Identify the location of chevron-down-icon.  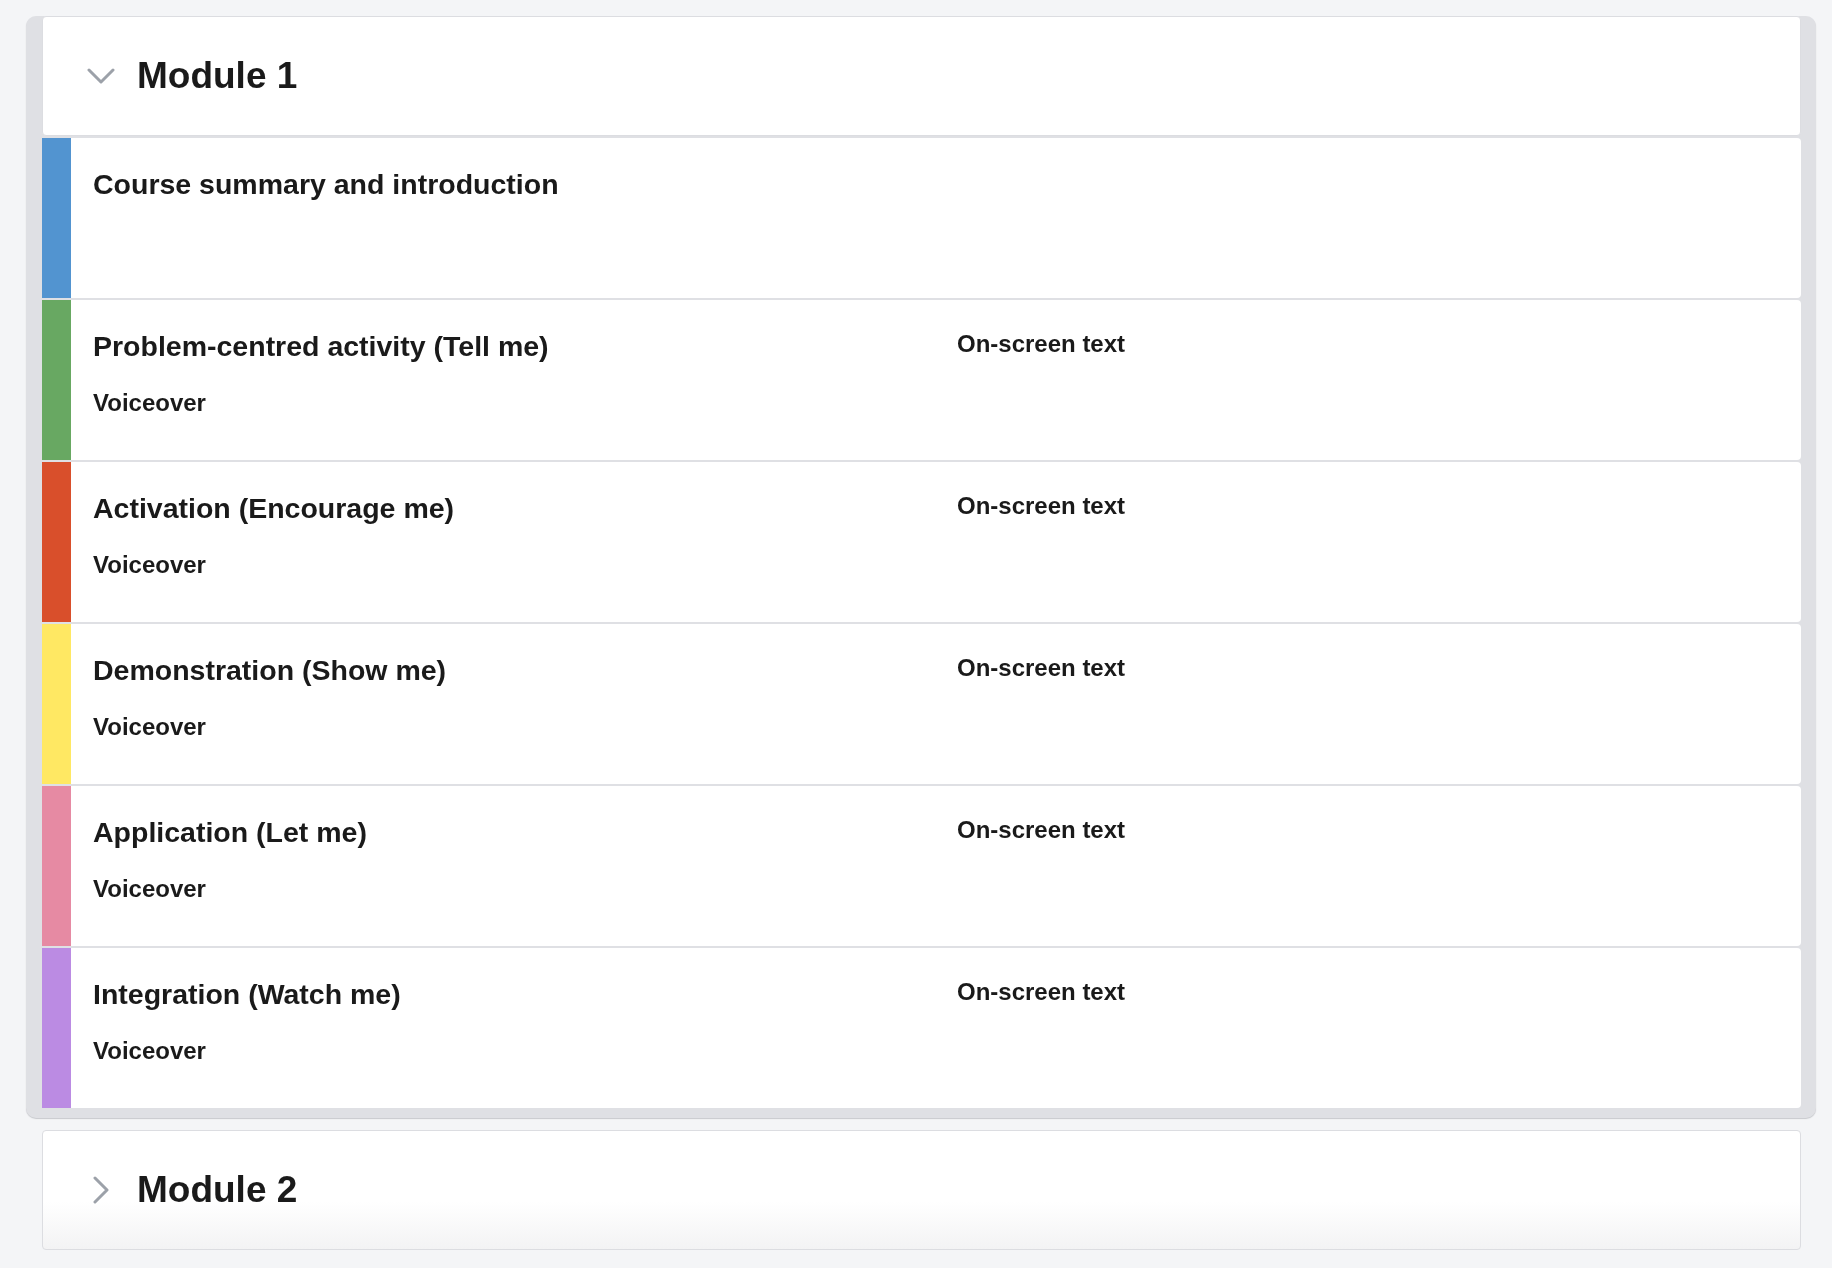
(101, 76).